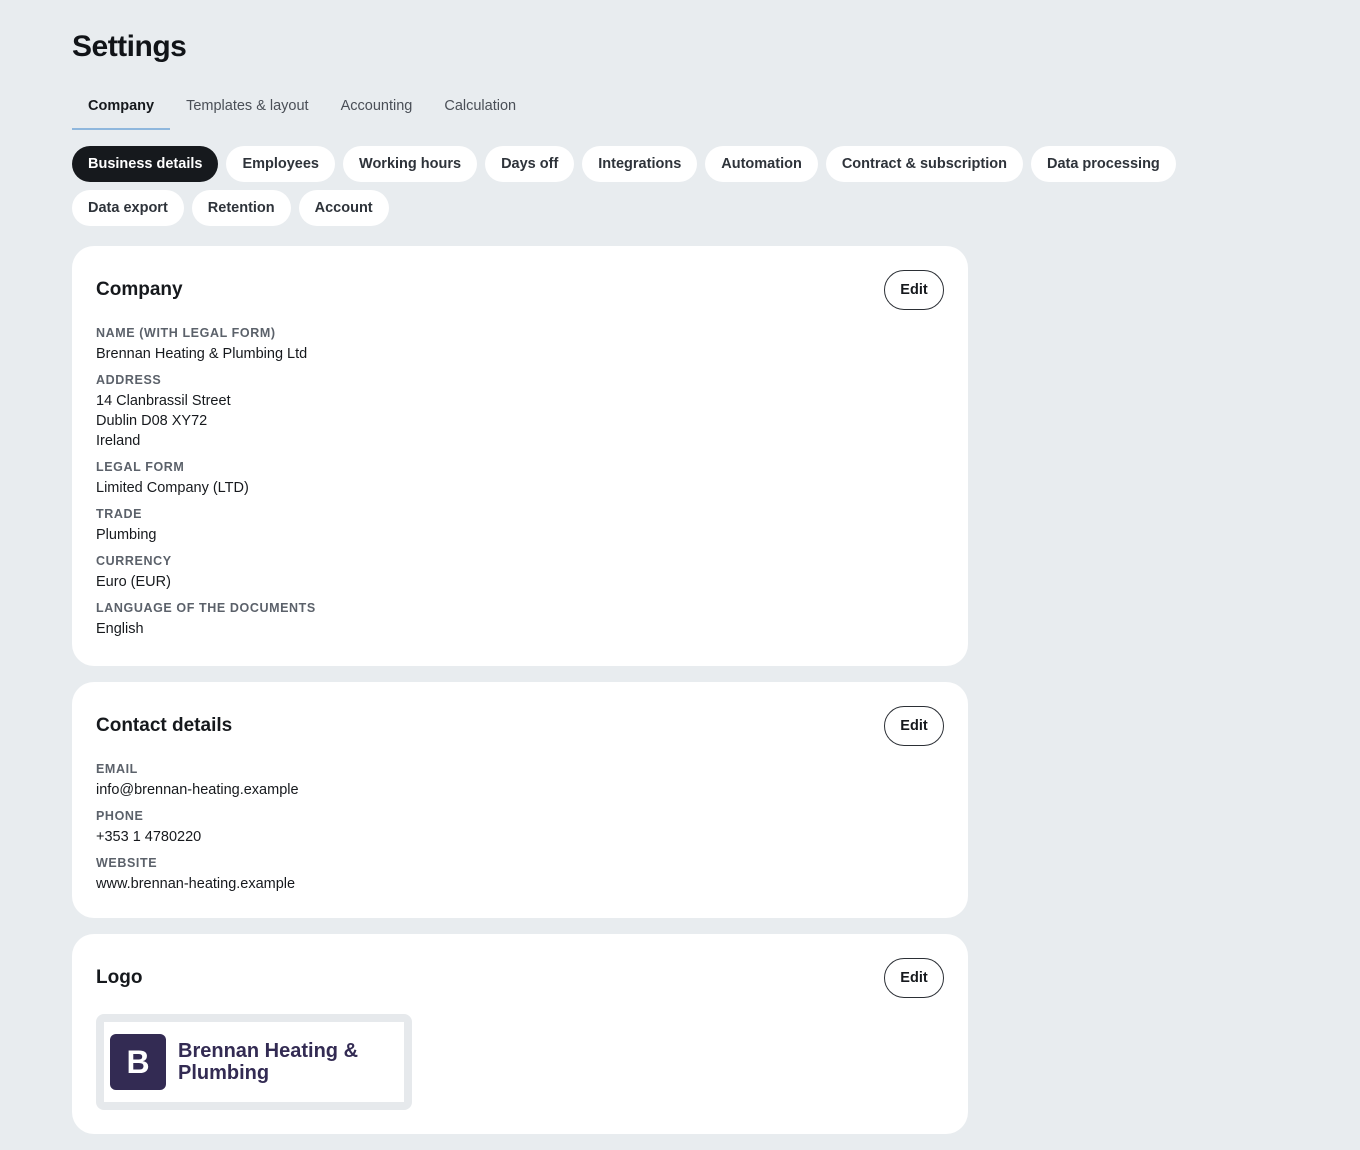 The image size is (1360, 1150). Describe the element at coordinates (139, 289) in the screenshot. I see `company-card-title: Company` at that location.